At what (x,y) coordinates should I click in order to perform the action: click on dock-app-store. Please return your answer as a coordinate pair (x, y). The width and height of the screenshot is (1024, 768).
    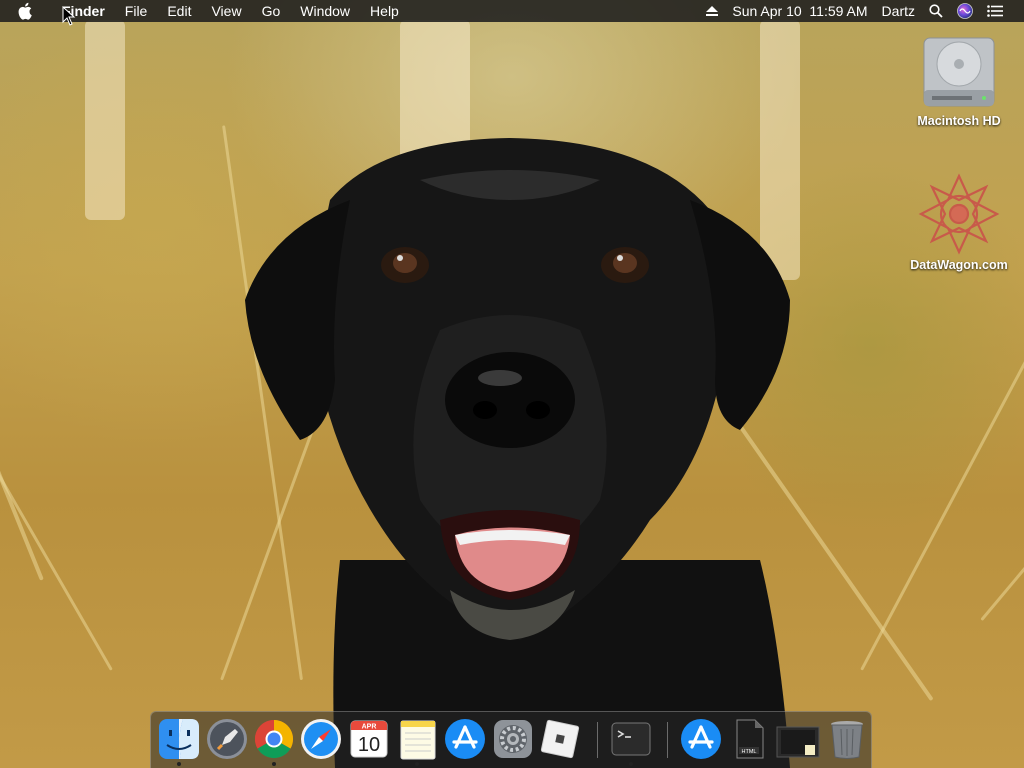
    Looking at the image, I should click on (465, 739).